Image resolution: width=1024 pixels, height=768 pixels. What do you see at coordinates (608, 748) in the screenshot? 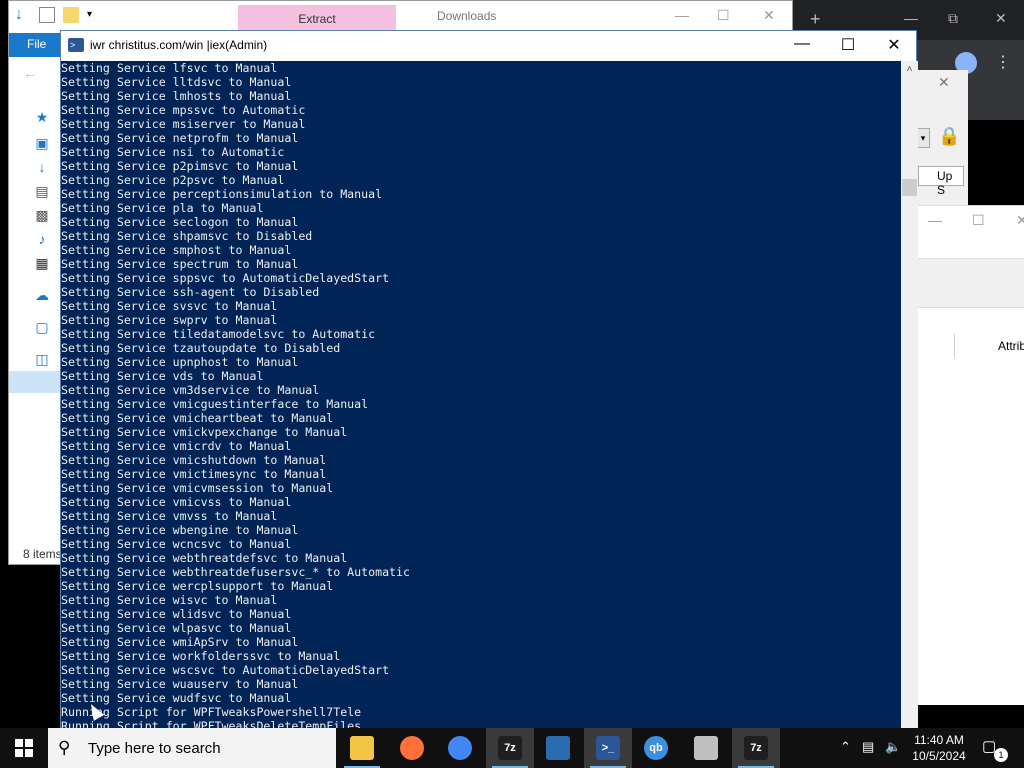
I see `taskbar-app-powershell: >_` at bounding box center [608, 748].